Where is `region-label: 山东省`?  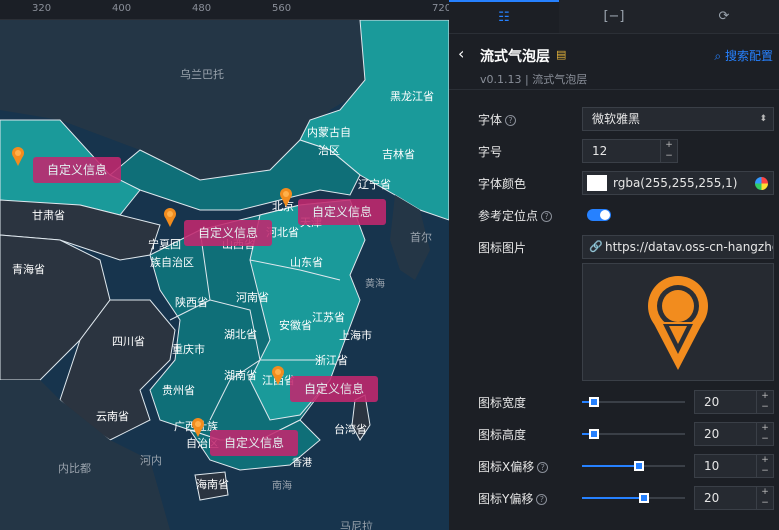
region-label: 山东省 is located at coordinates (306, 262).